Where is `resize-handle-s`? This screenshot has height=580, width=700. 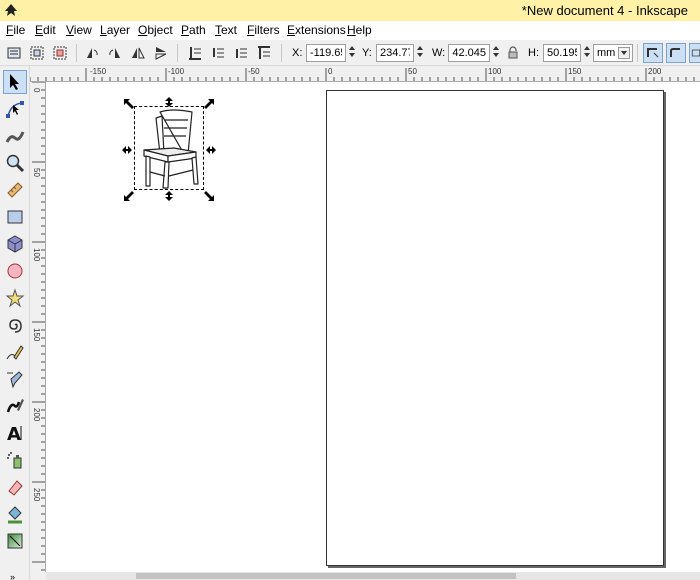
resize-handle-s is located at coordinates (169, 195).